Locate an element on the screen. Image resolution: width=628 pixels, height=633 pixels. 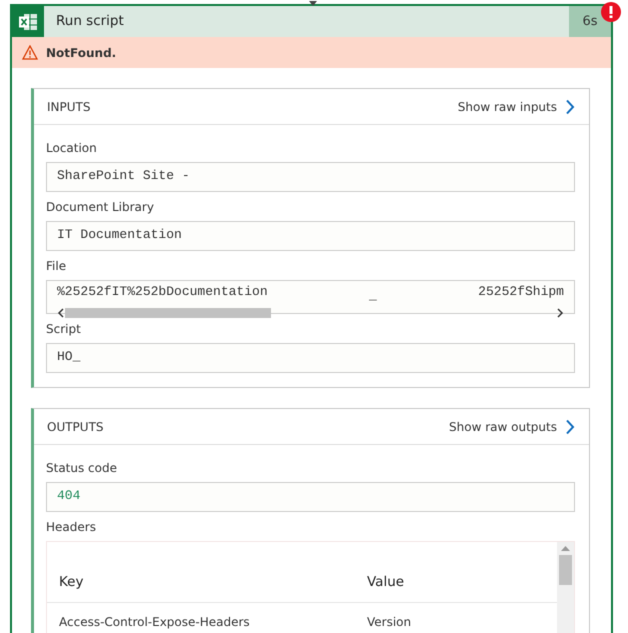
field-label: File is located at coordinates (57, 266).